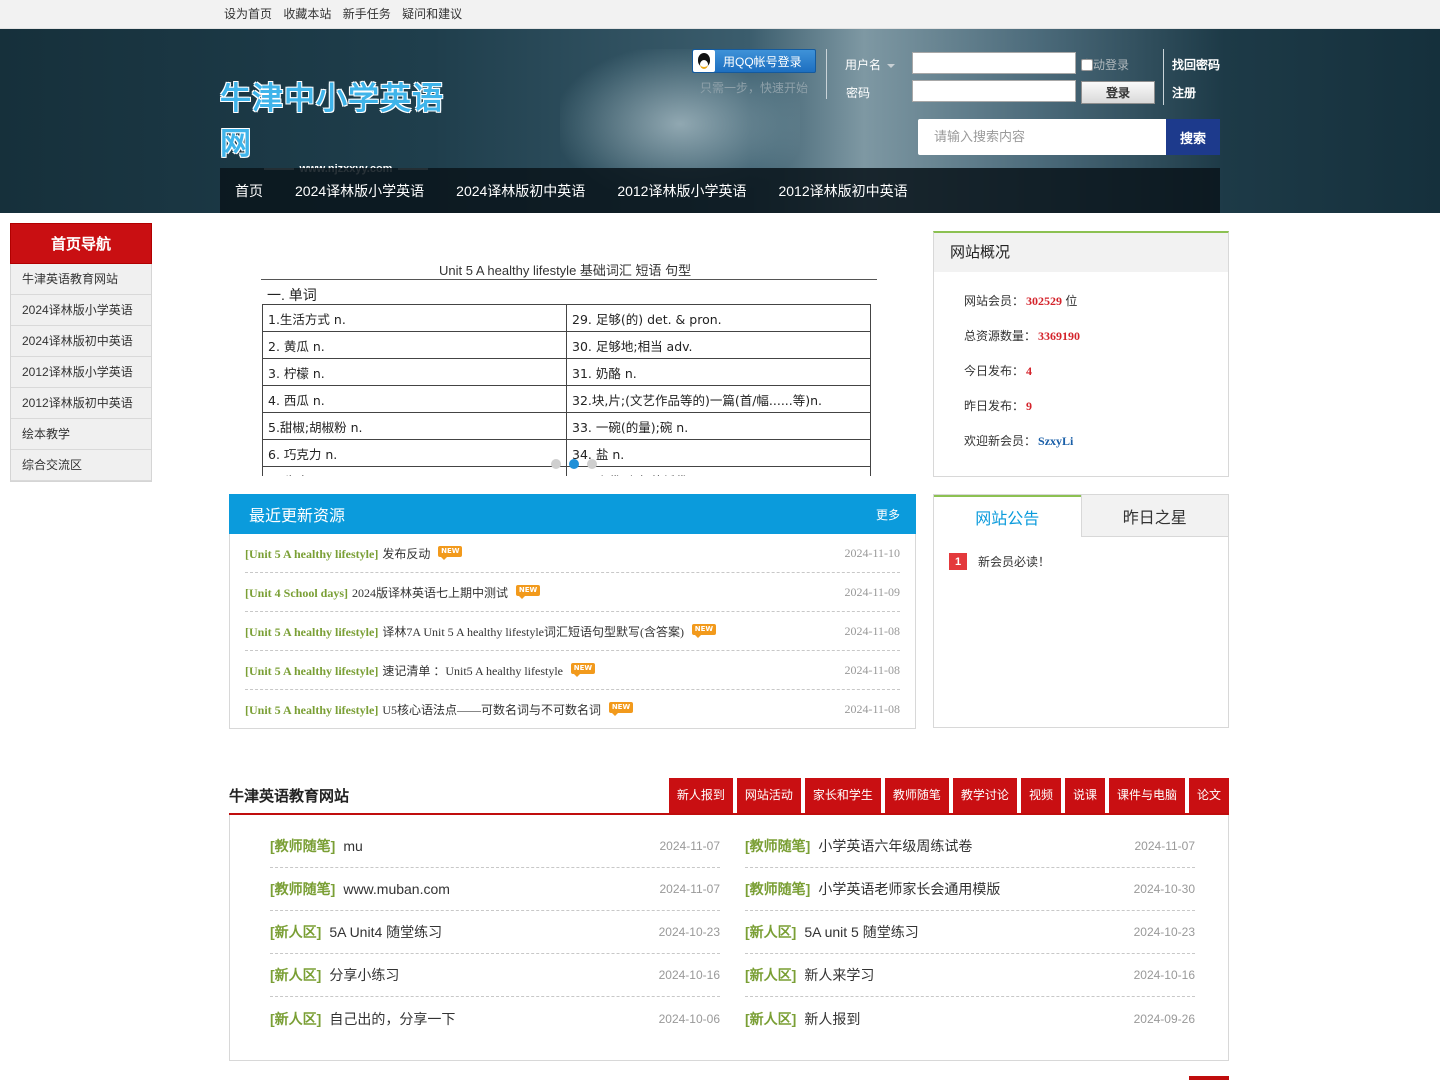 The width and height of the screenshot is (1440, 1080). I want to click on list-item: [新人区] 新人来学习 2024-10-16, so click(970, 975).